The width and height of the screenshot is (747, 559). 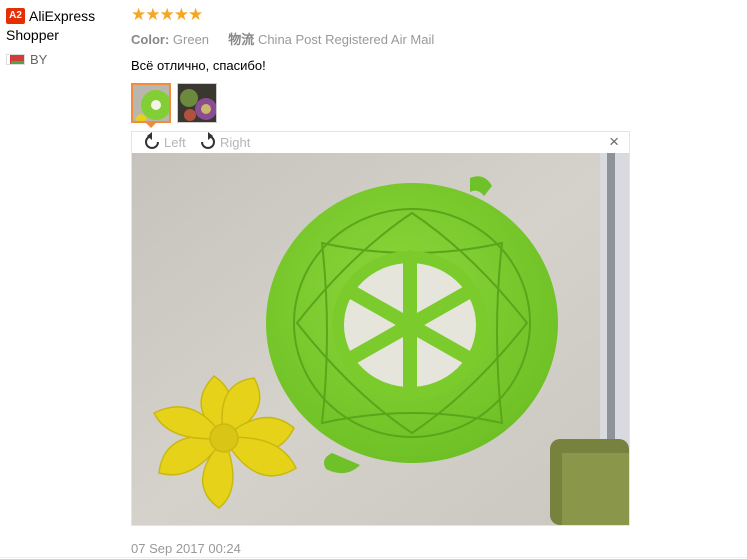 I want to click on color-value: Green, so click(x=191, y=39).